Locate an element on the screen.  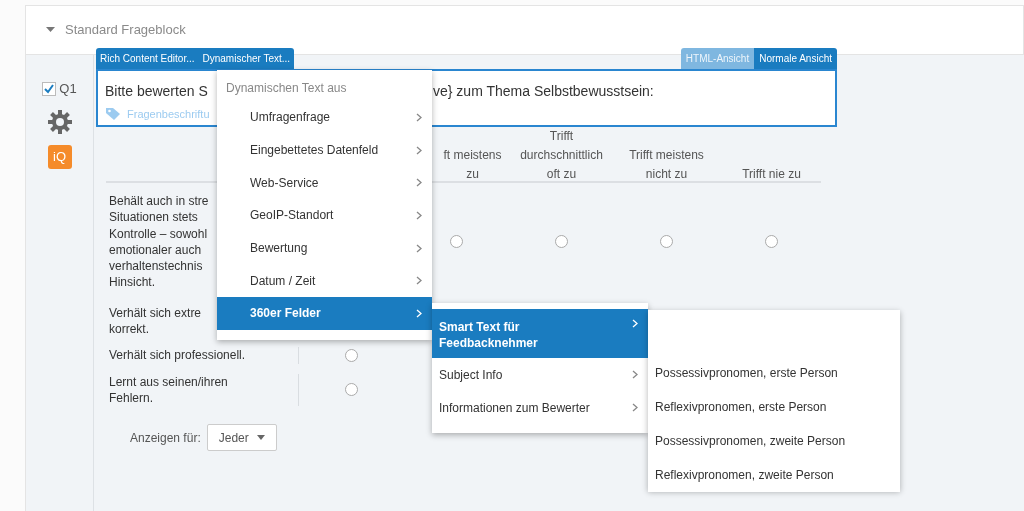
settings-icon is located at coordinates (59, 121).